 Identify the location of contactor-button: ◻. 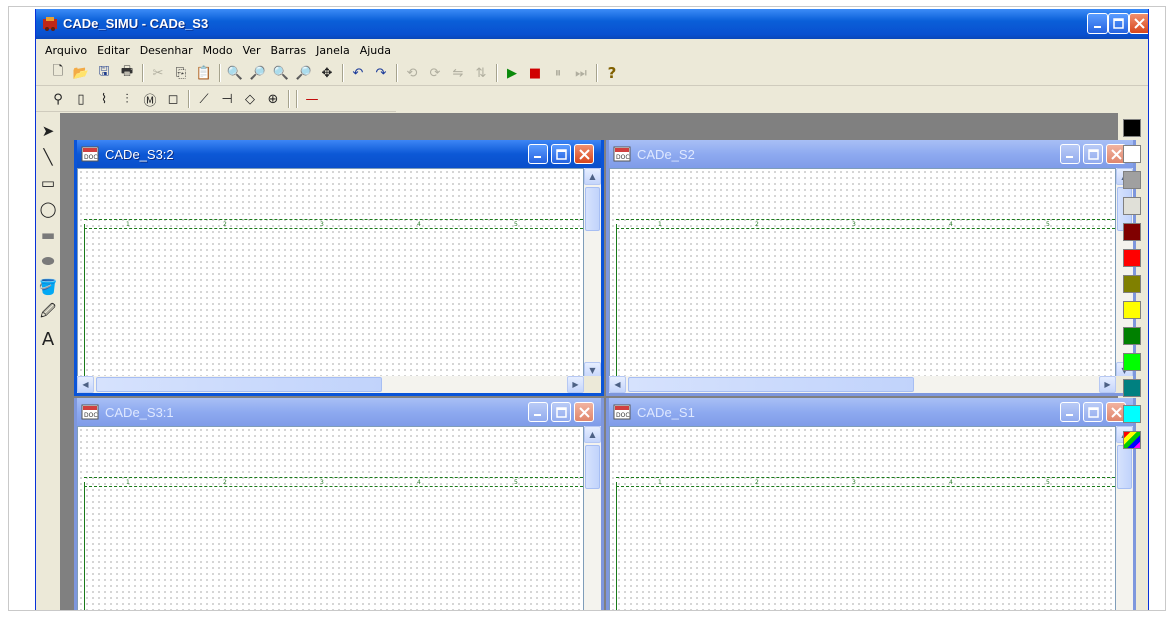
(173, 99).